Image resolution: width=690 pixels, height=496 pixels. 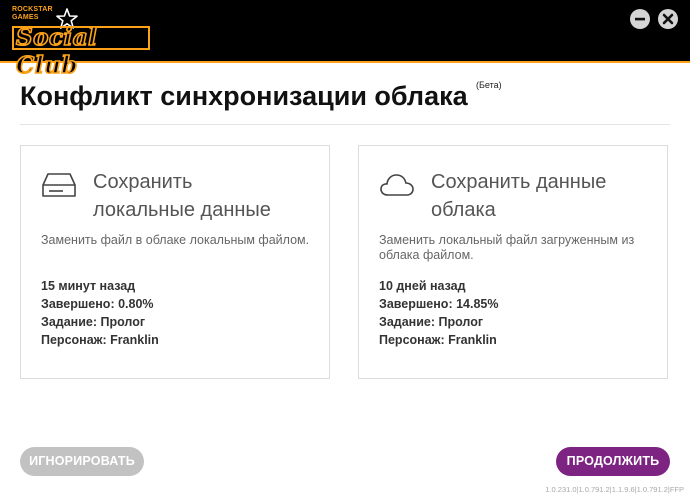 I want to click on option-title-line: локальные данные, so click(x=182, y=210).